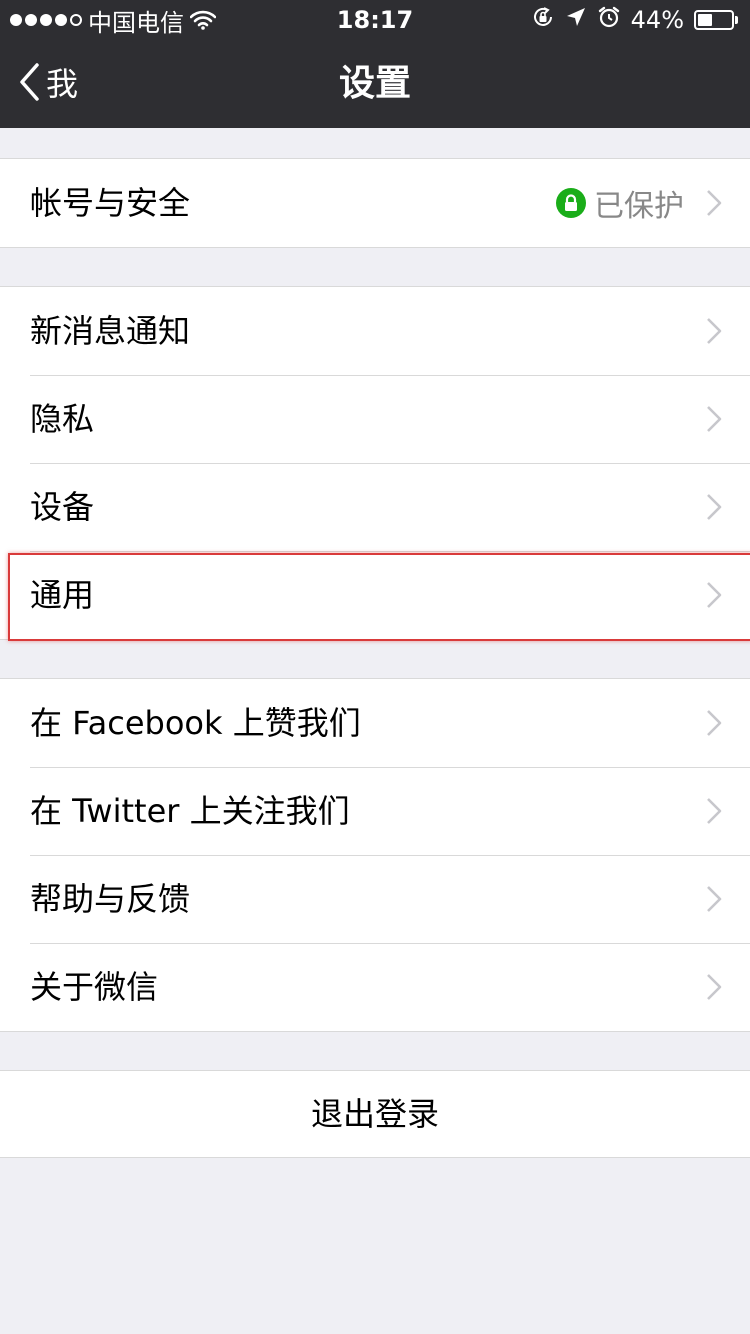 This screenshot has width=750, height=1334. What do you see at coordinates (110, 331) in the screenshot?
I see `settings-item-label: 新消息通知` at bounding box center [110, 331].